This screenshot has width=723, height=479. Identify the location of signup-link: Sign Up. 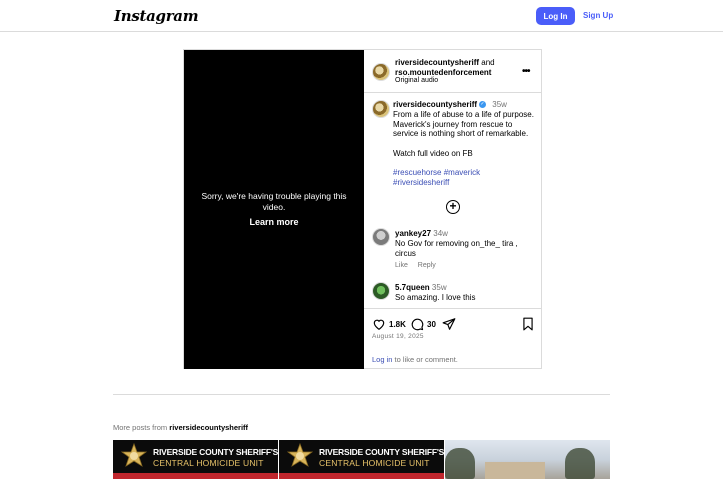
(598, 15).